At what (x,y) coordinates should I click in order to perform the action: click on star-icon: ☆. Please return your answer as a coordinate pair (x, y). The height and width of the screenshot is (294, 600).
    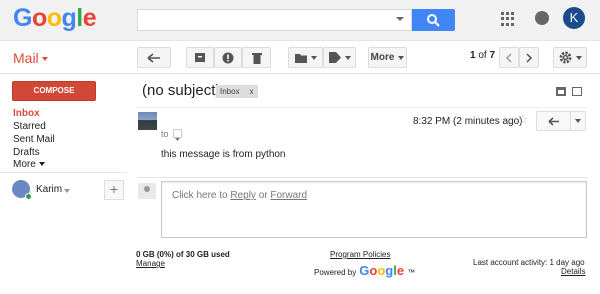
    Looking at the image, I should click on (523, 119).